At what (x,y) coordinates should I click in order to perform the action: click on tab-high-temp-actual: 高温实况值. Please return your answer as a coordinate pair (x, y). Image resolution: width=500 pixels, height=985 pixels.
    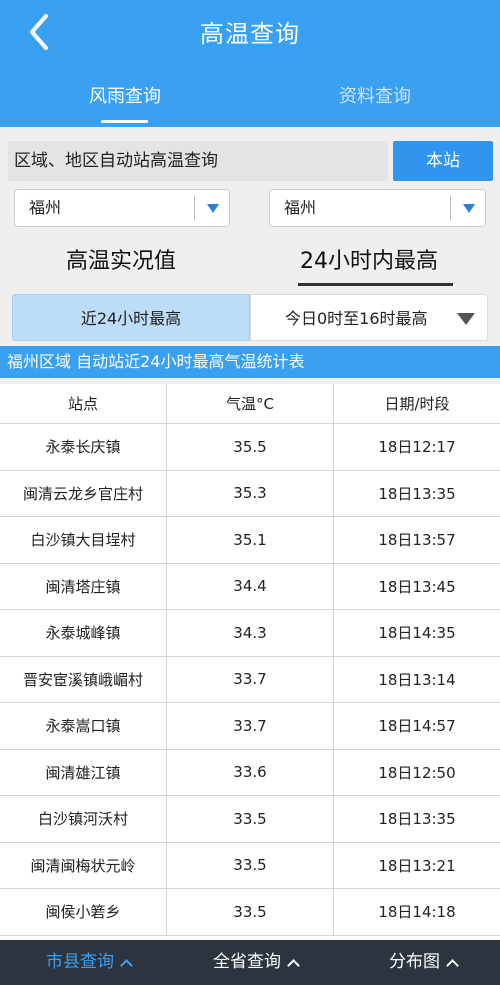
    Looking at the image, I should click on (121, 259).